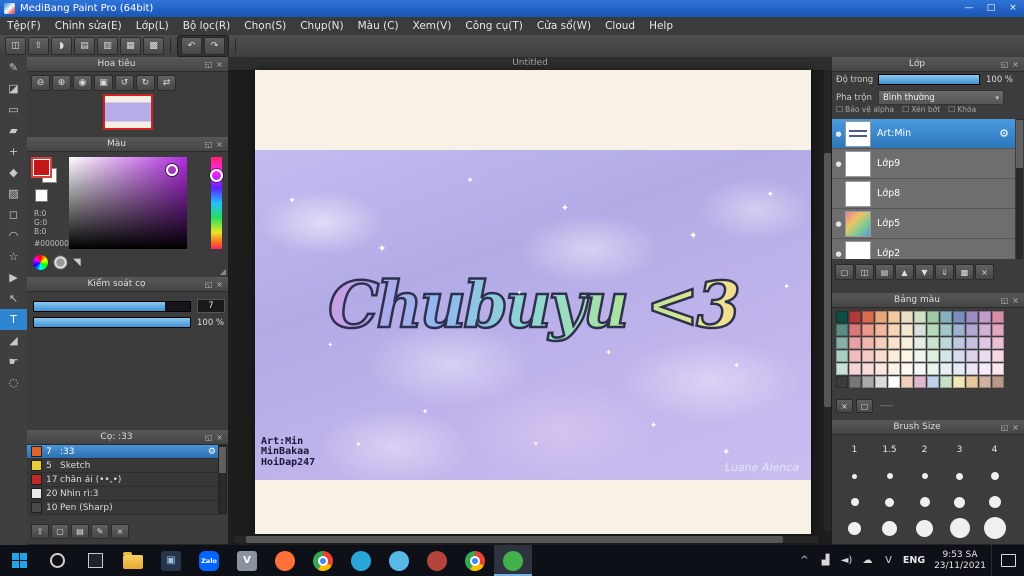 This screenshot has height=576, width=1024. I want to click on flip-button: ⇄, so click(166, 83).